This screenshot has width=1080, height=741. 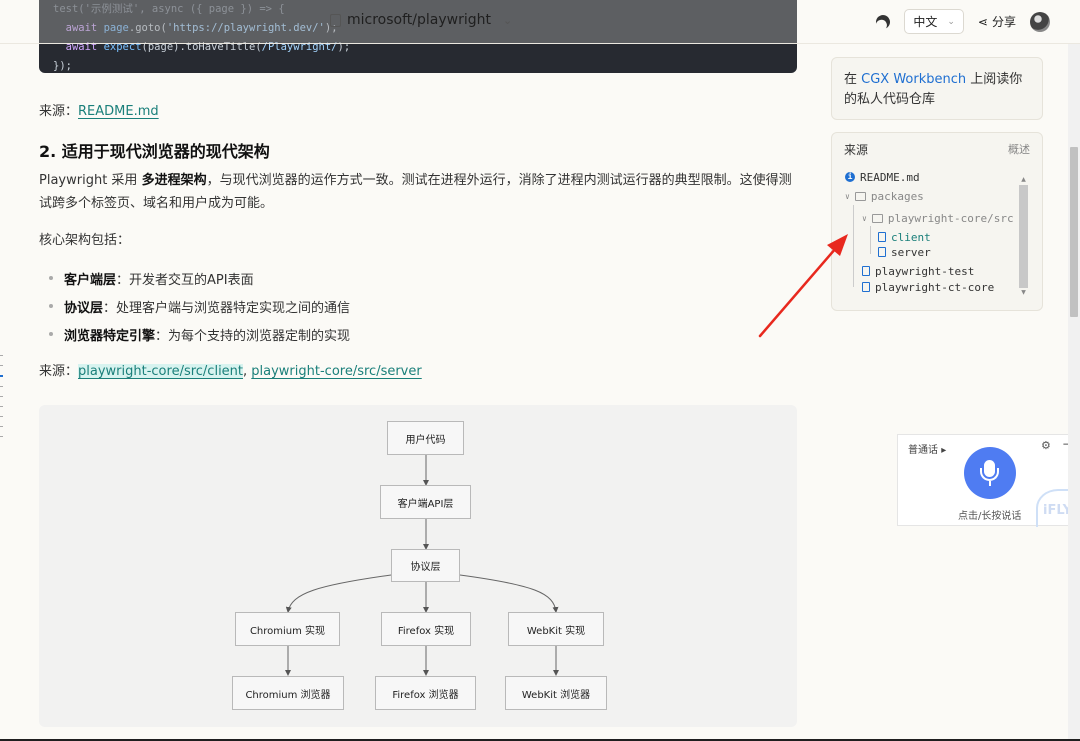 I want to click on list-item: 客户端层 ：开发者交互的API表面, so click(x=199, y=278).